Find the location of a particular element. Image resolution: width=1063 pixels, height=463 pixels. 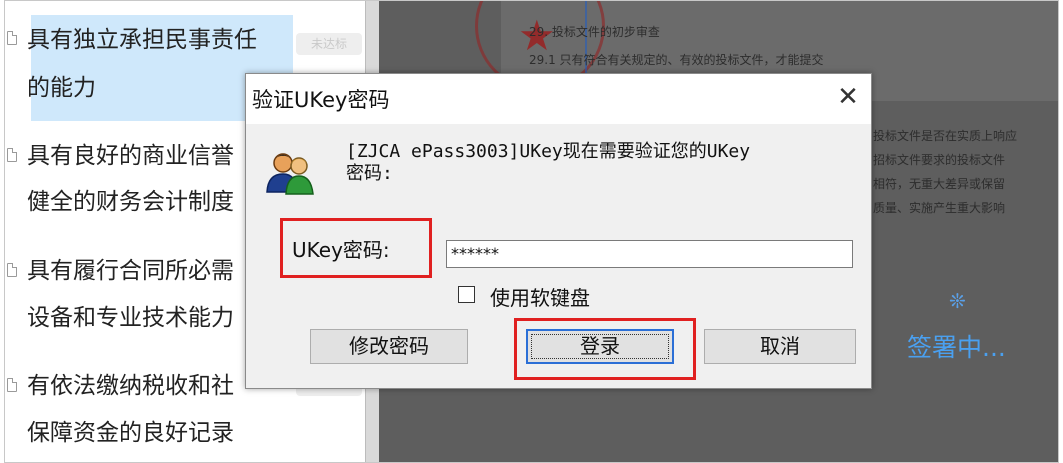

list-item-line2: 保障资金的良好记录 is located at coordinates (130, 433).